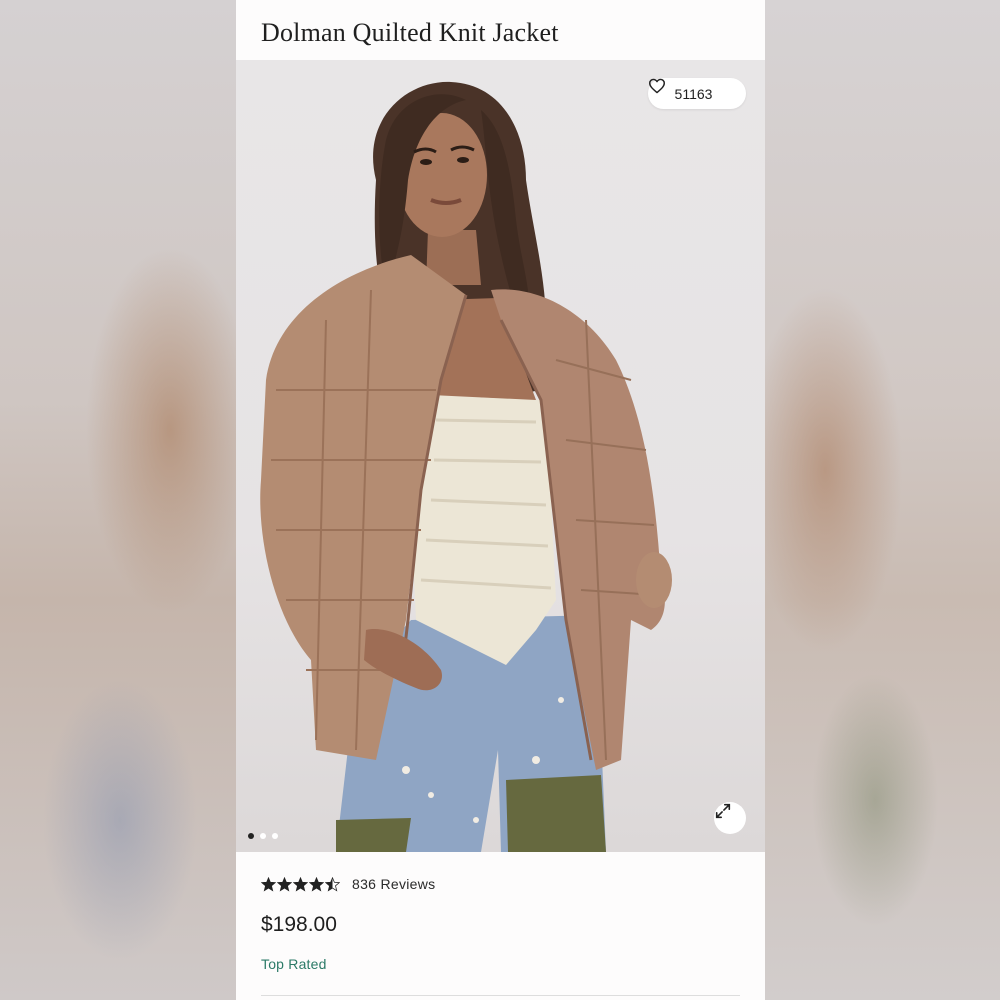 The height and width of the screenshot is (1000, 1000). Describe the element at coordinates (693, 93) in the screenshot. I see `like-count: 51163` at that location.